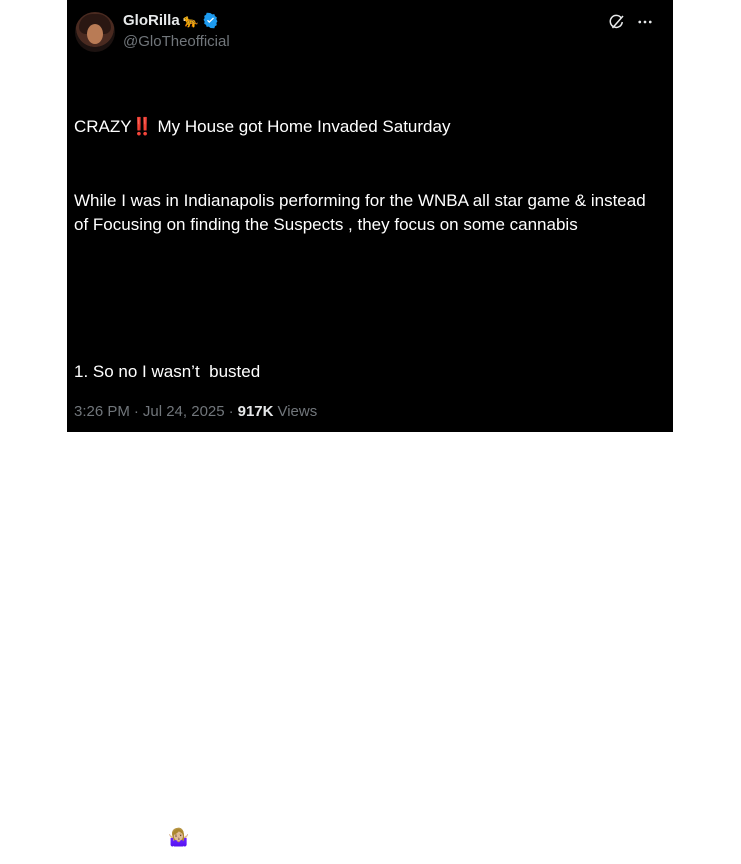 Image resolution: width=741 pixels, height=864 pixels. Describe the element at coordinates (102, 411) in the screenshot. I see `tweet-time: 3:26 PM` at that location.